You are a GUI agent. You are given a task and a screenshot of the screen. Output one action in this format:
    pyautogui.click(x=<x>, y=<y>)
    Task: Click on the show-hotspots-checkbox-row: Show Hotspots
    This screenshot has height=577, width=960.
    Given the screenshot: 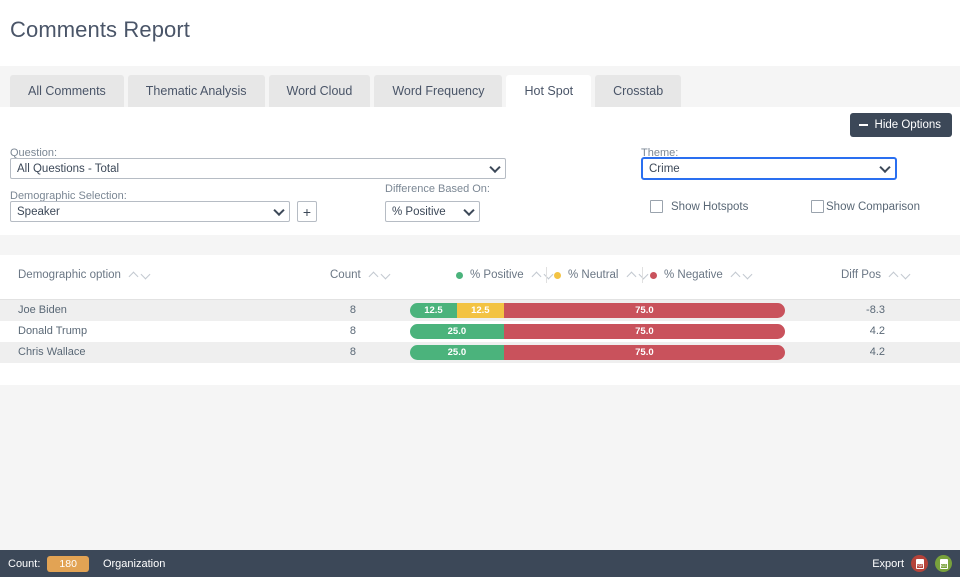 What is the action you would take?
    pyautogui.click(x=699, y=206)
    